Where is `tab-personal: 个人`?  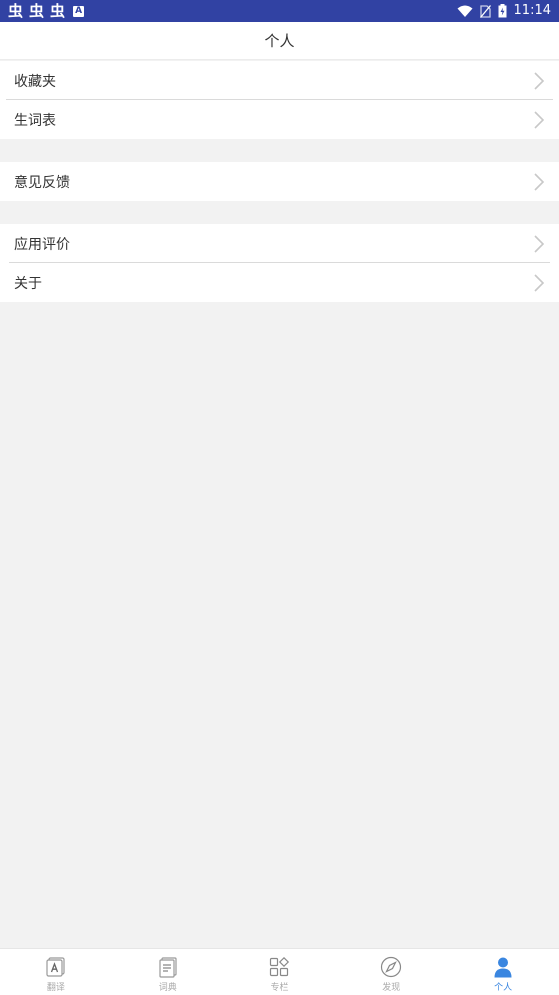 tab-personal: 个人 is located at coordinates (503, 972).